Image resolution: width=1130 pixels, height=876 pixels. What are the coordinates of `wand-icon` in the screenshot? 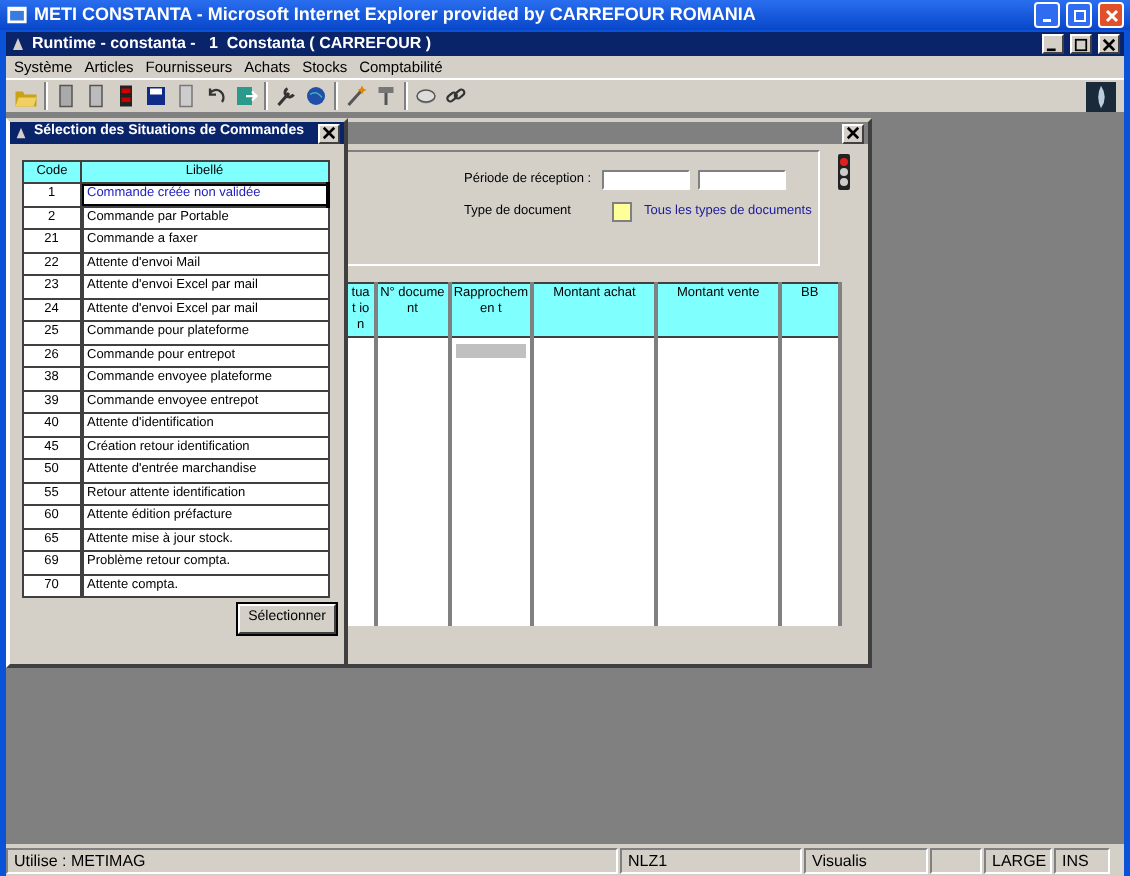 It's located at (356, 96).